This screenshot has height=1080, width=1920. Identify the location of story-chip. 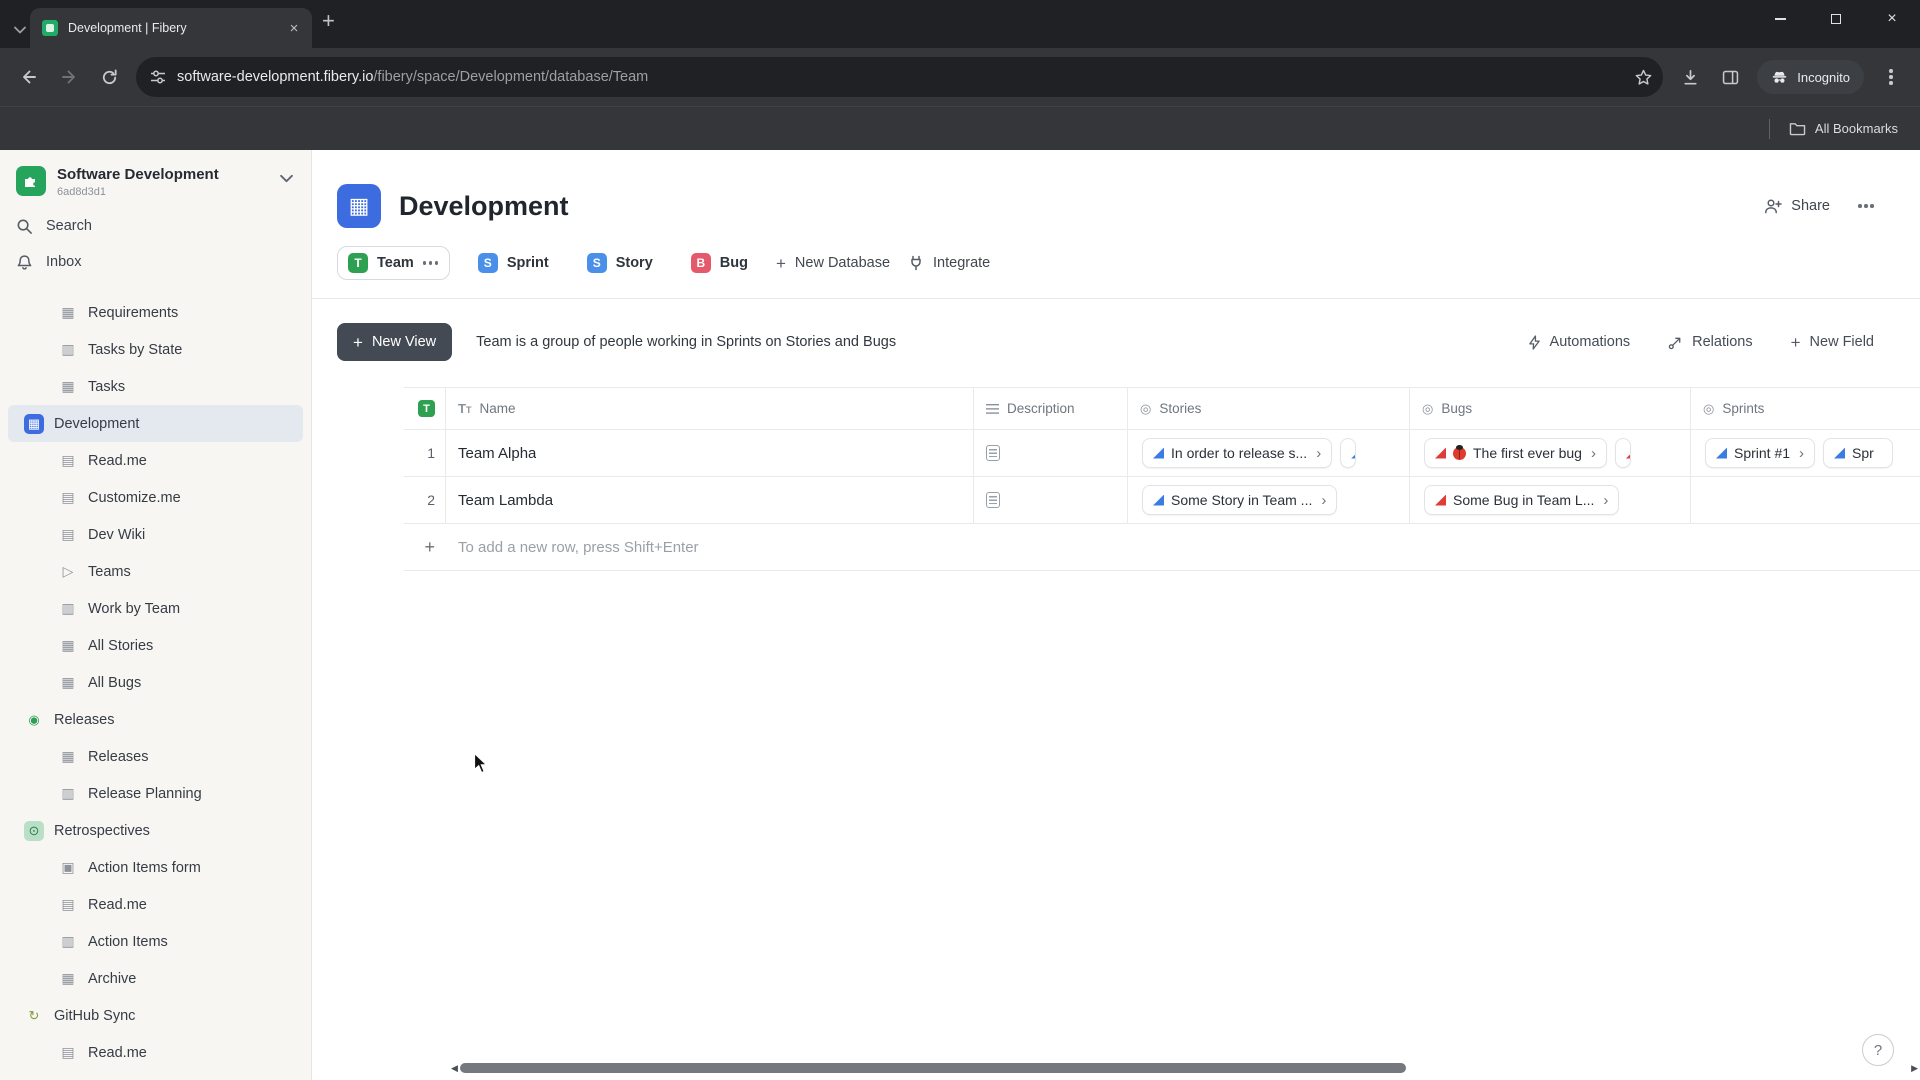
(1348, 453).